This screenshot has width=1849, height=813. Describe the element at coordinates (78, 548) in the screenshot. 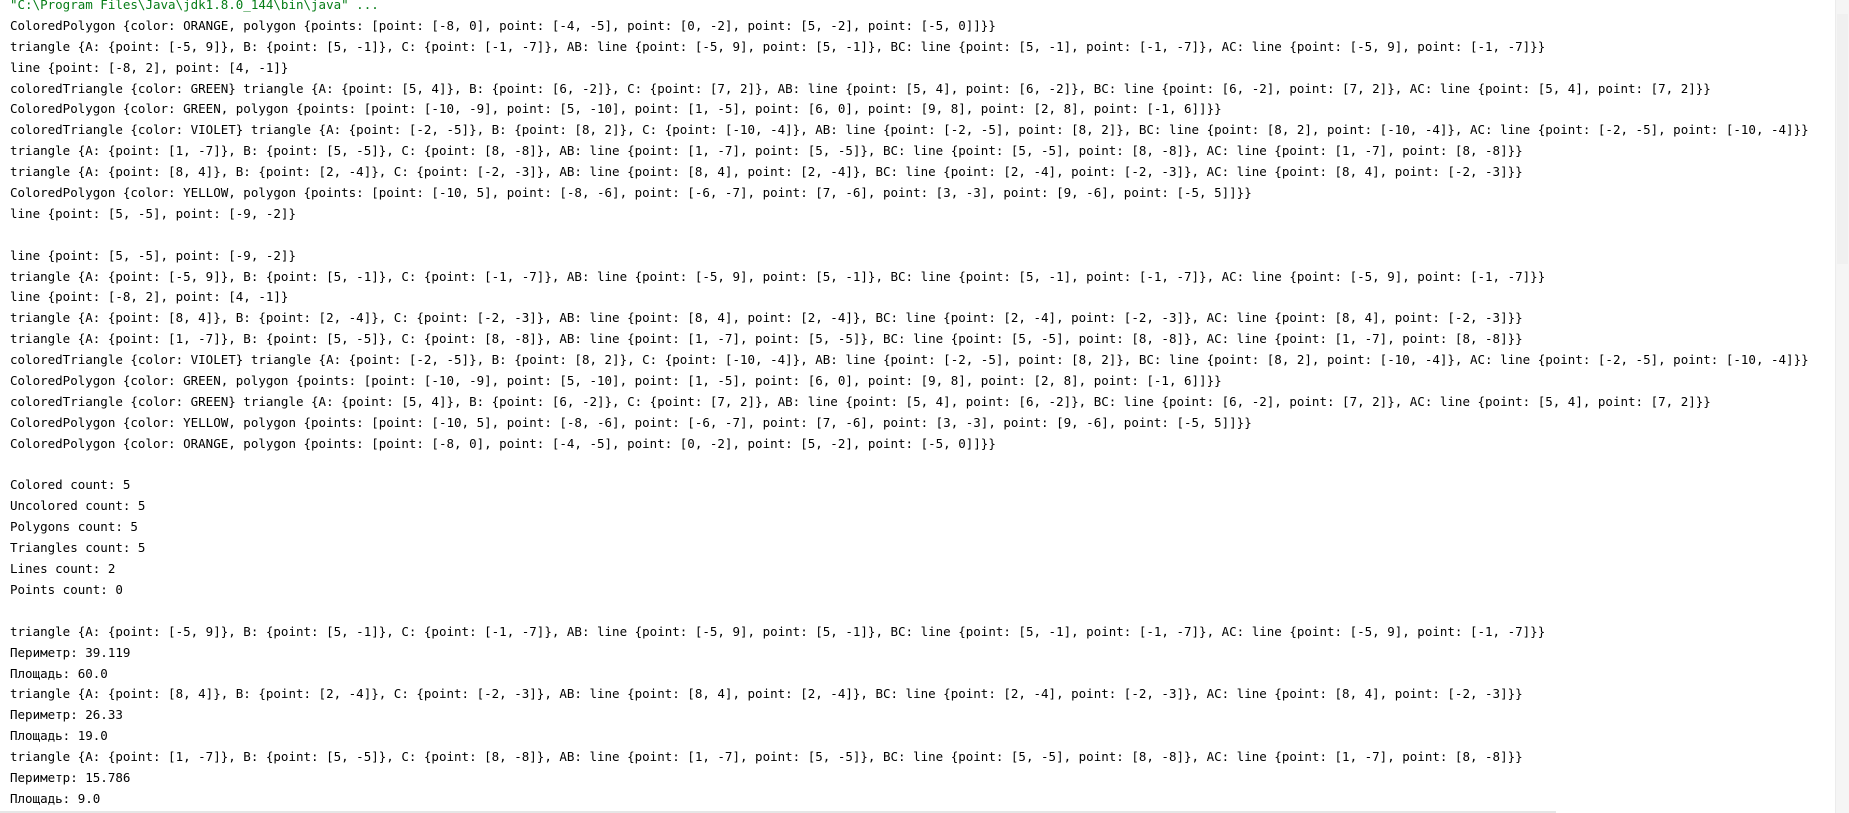

I see `console-line: Triangles count: 5` at that location.